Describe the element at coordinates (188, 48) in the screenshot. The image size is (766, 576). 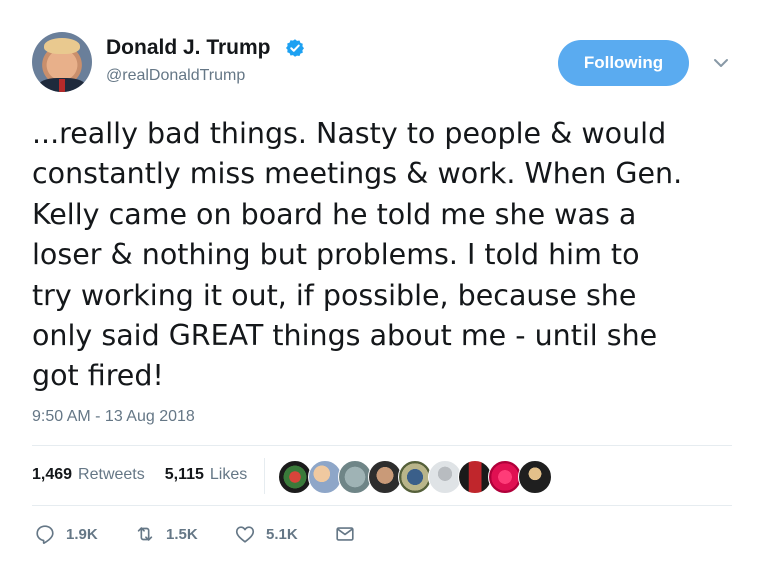
I see `author-name: Donald J. Trump` at that location.